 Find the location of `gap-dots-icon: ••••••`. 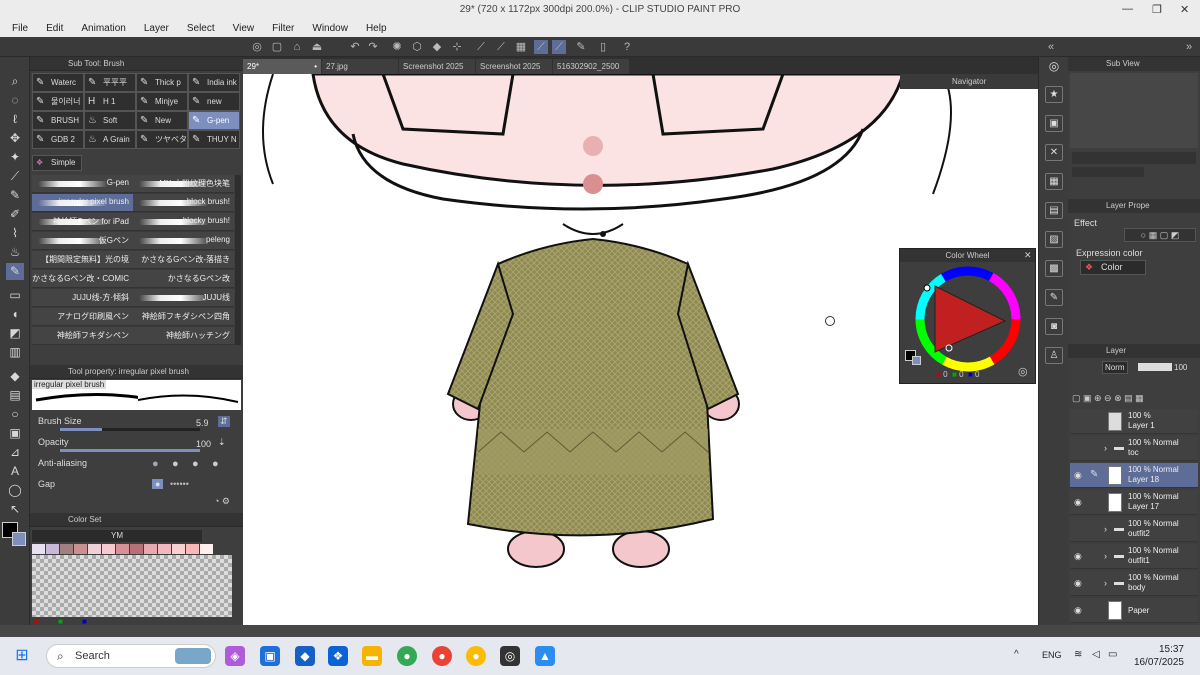

gap-dots-icon: •••••• is located at coordinates (179, 484).